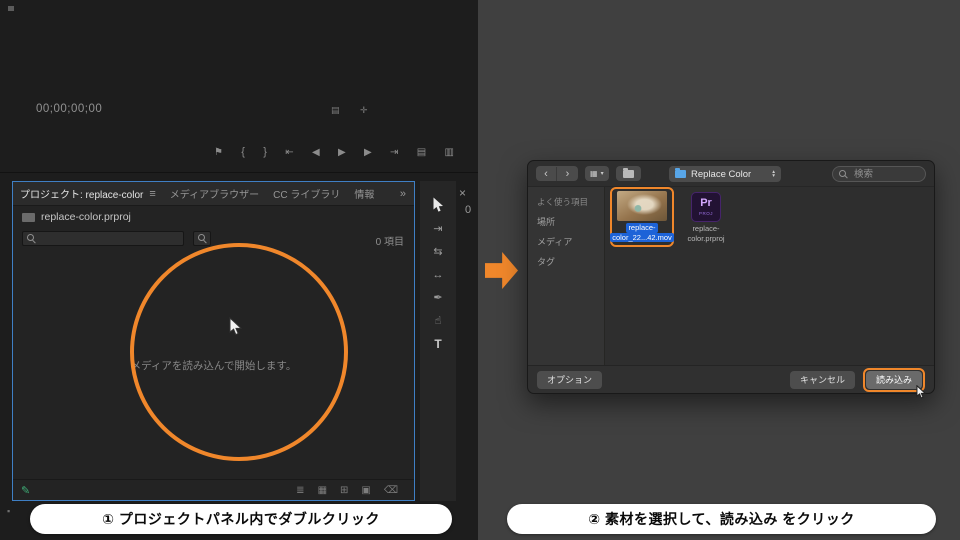  Describe the element at coordinates (566, 276) in the screenshot. I see `dialog-sidebar: よく使う項目 場所 メディア タグ` at that location.